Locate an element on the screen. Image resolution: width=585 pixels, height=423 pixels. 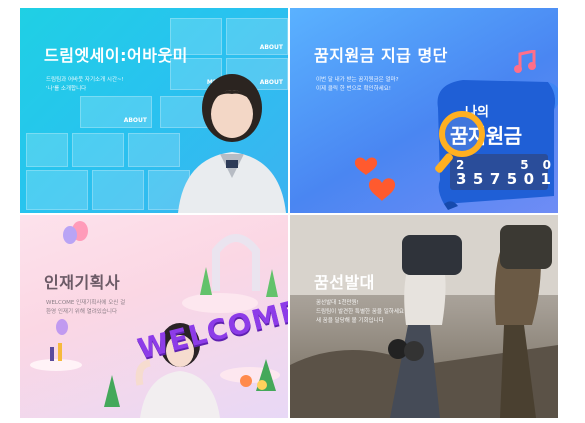
card-title: 꿈지원금 지급 명단 is located at coordinates (381, 55).